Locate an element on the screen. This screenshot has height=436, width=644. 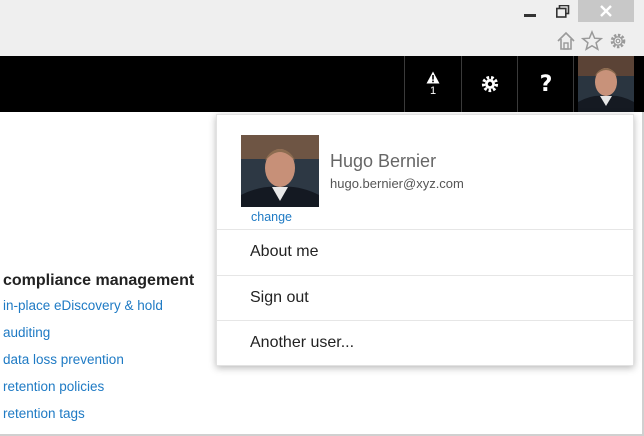
nav-link-retention-policies: retention policies is located at coordinates (53, 386).